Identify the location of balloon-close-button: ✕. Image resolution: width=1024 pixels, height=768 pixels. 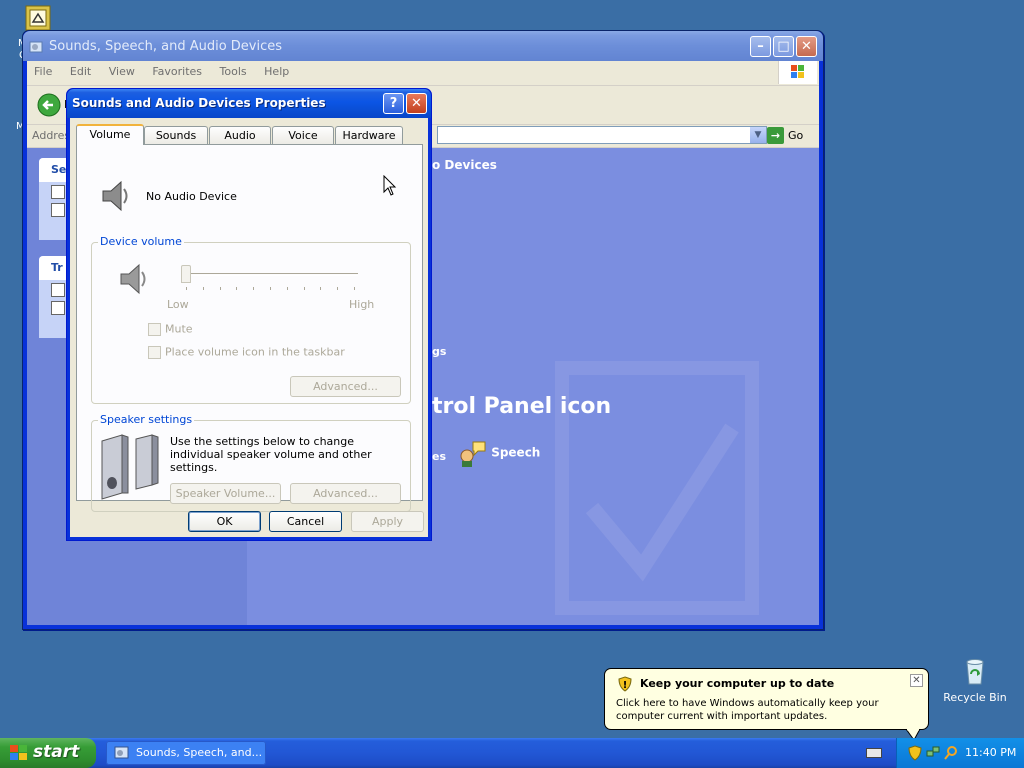
(916, 680).